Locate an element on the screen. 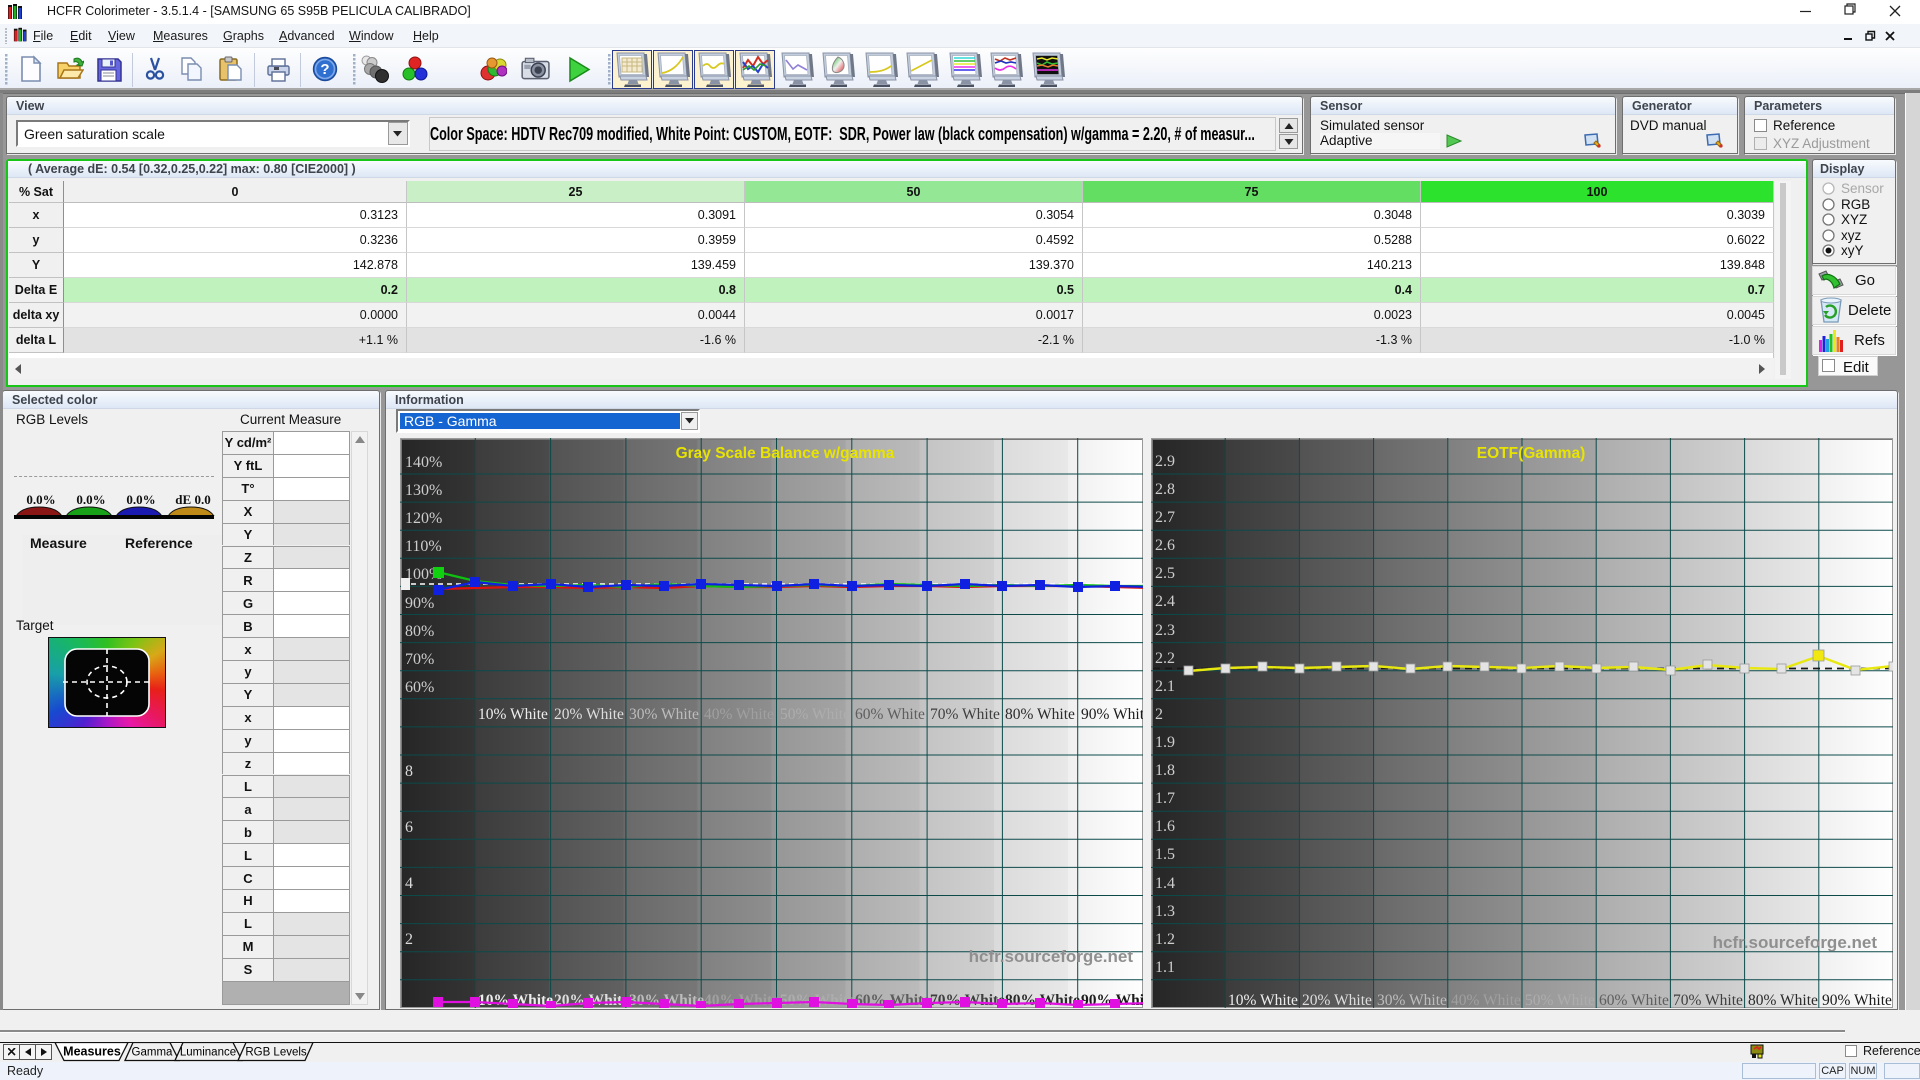 The image size is (1920, 1080). svg-text: Gray Scale Balance w/gamma is located at coordinates (785, 453).